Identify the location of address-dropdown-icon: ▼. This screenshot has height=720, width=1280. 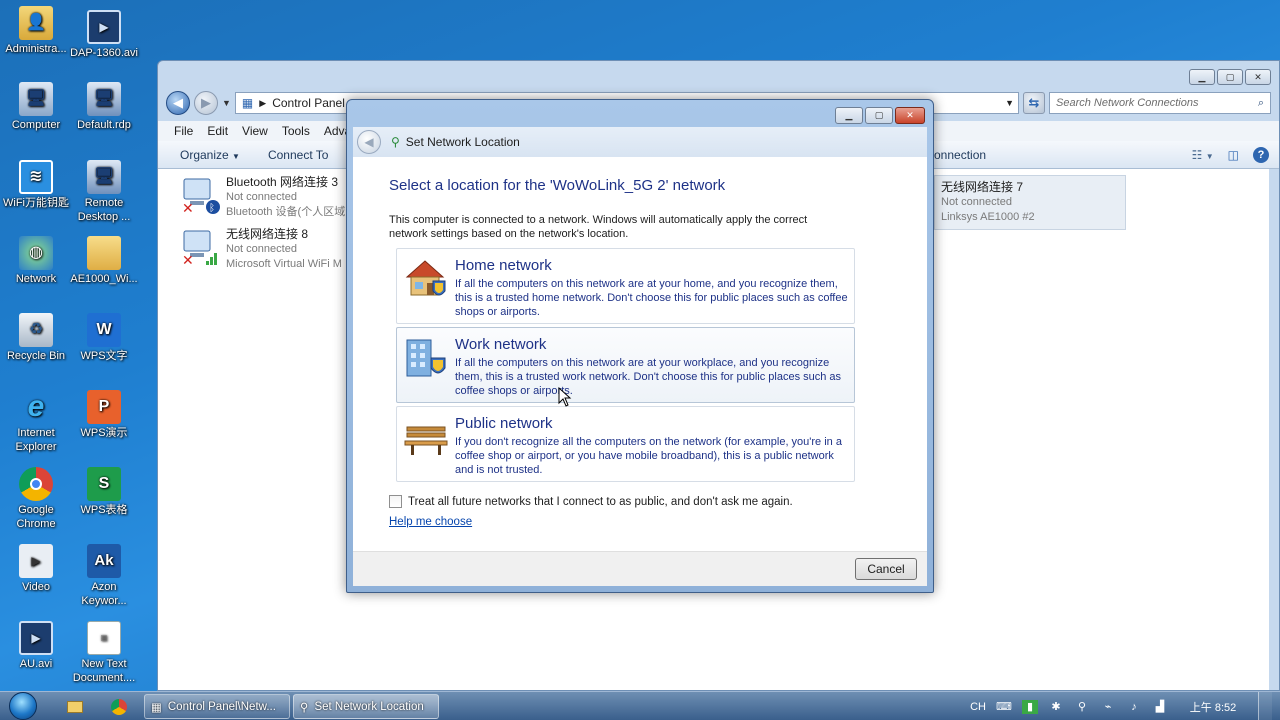
(1011, 103).